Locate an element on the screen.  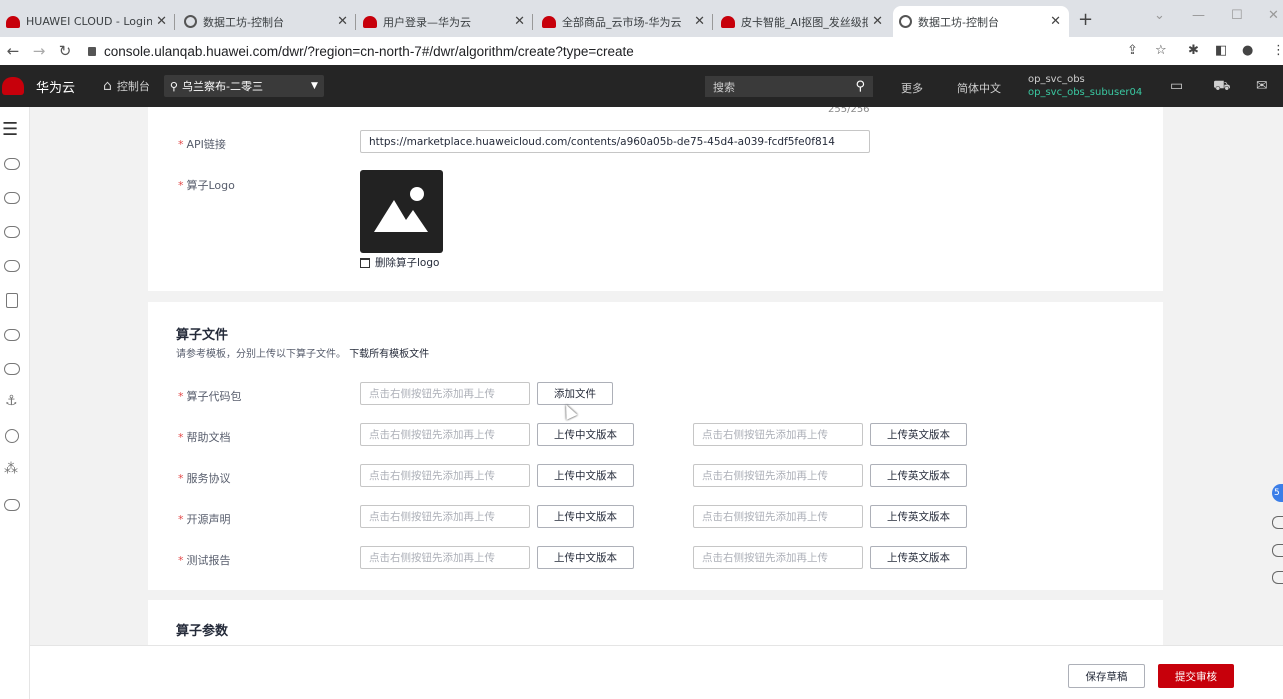
language-selector: 简体中文 is located at coordinates (979, 88).